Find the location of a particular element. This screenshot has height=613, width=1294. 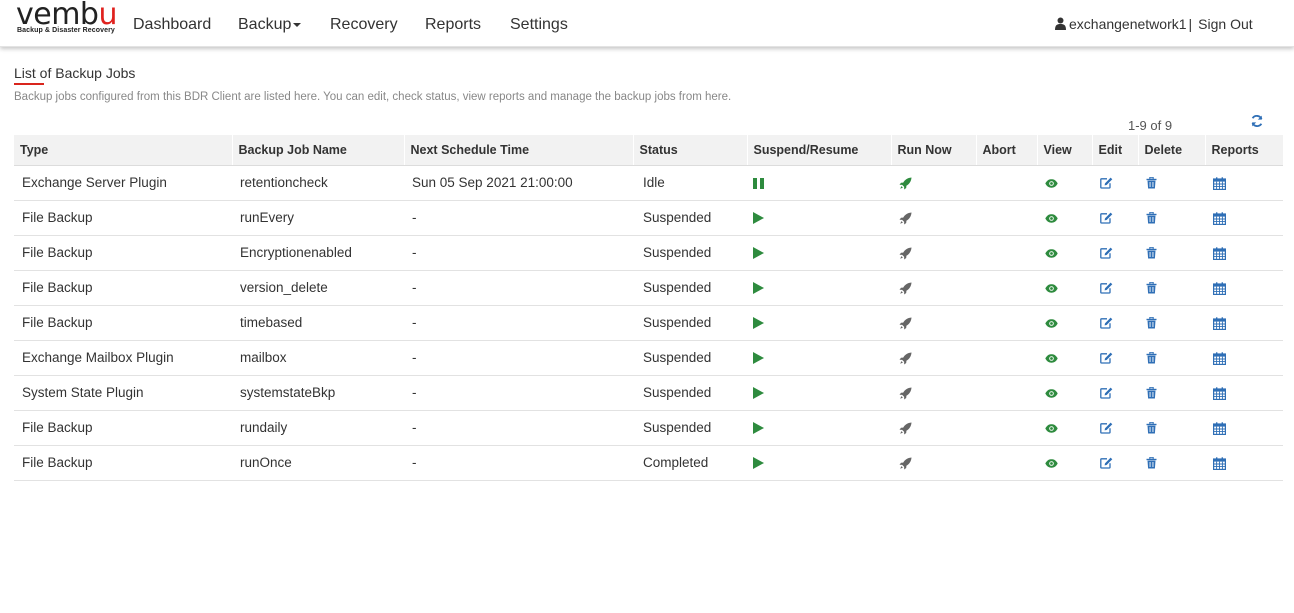

cell-type: System State Plugin is located at coordinates (123, 393).